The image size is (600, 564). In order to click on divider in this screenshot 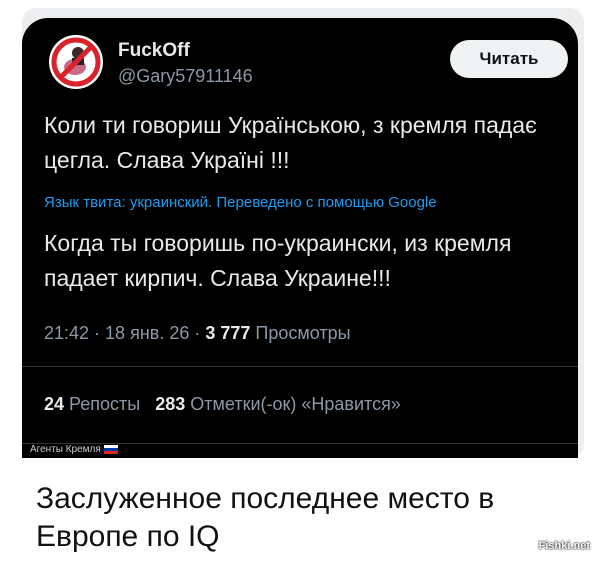, I will do `click(300, 366)`.